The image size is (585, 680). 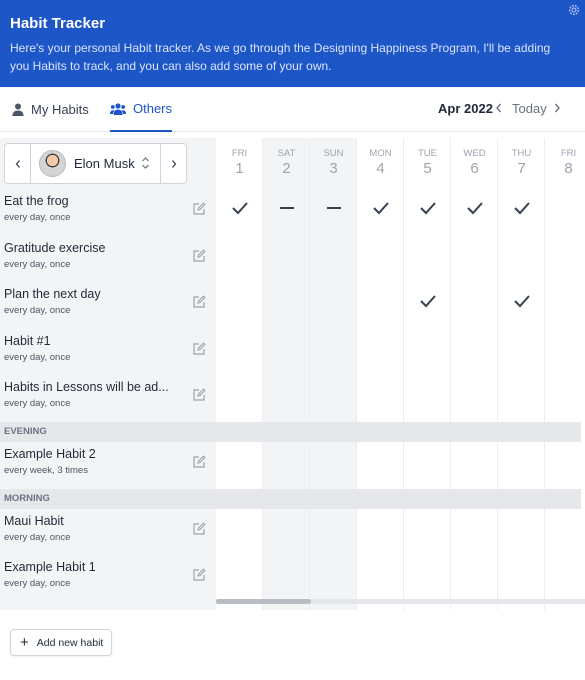 I want to click on habit-row: Eat the frog every day, once, so click(x=108, y=213).